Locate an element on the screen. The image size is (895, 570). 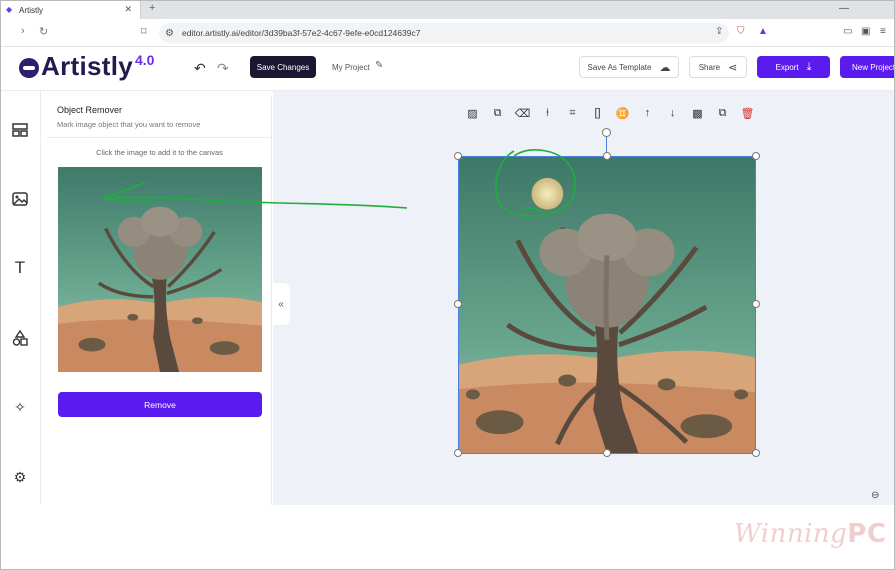
resize-handle-bottom is located at coordinates (607, 453).